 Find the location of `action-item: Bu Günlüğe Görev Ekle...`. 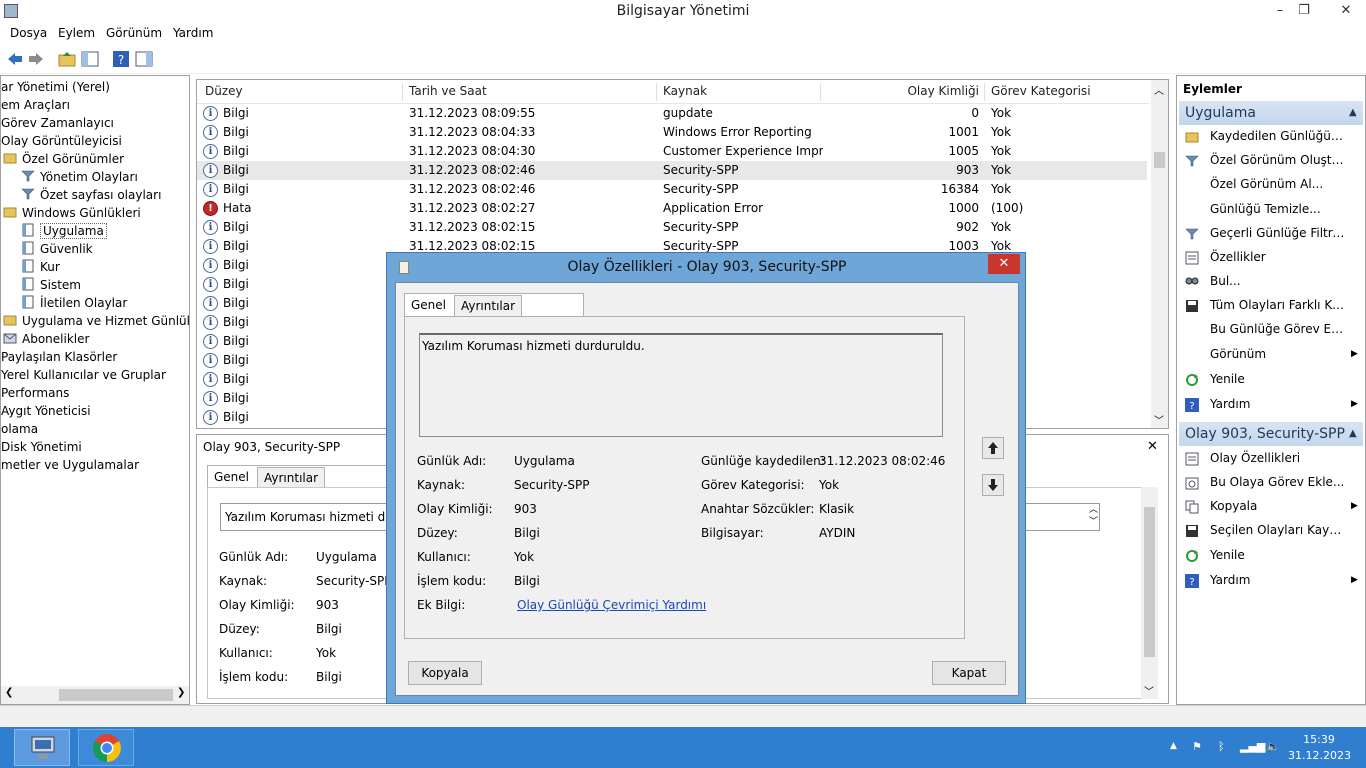

action-item: Bu Günlüğe Görev Ekle... is located at coordinates (1273, 329).